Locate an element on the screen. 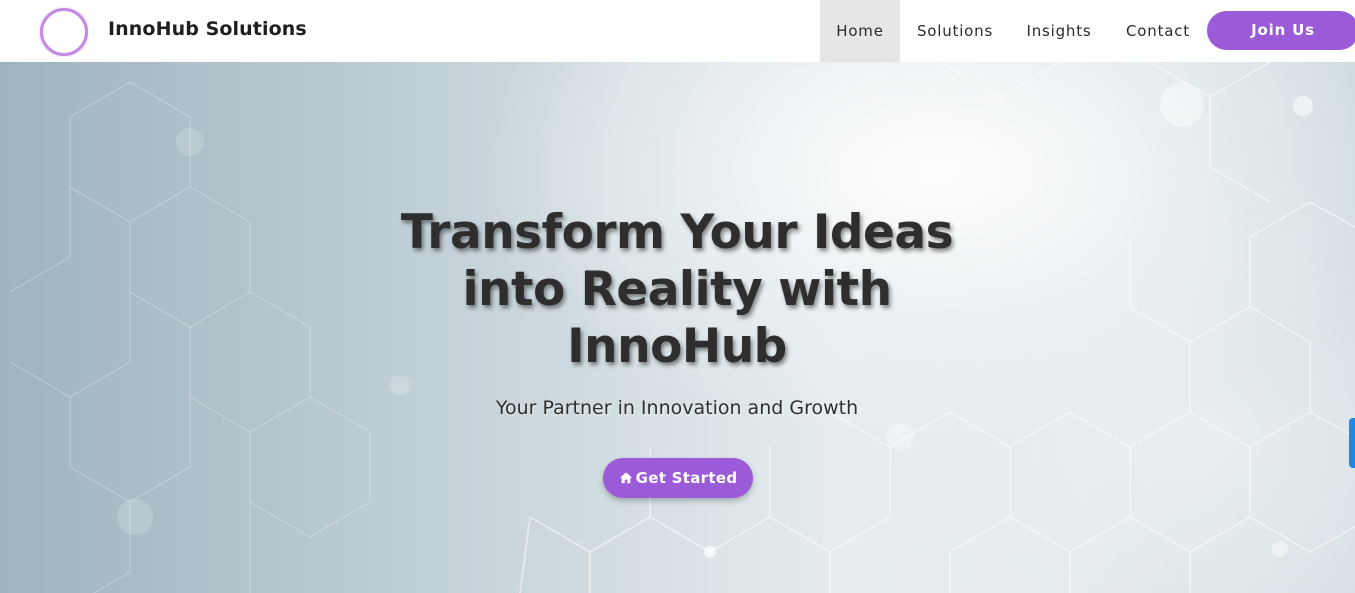 Image resolution: width=1355 pixels, height=593 pixels. nav-link-home: Home is located at coordinates (860, 31).